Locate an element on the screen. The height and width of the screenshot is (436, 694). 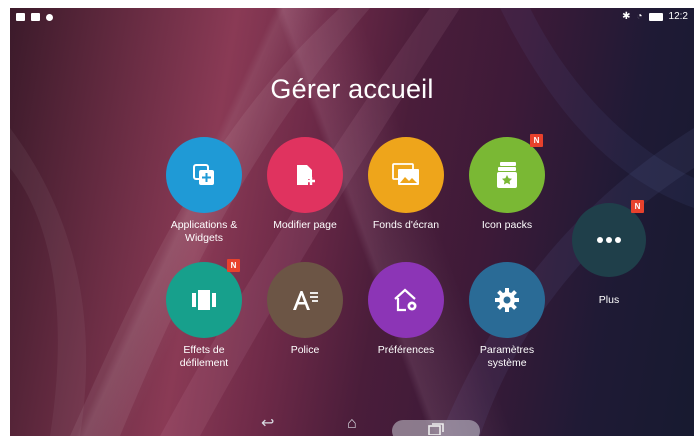
tile-police: Police is located at coordinates (305, 309).